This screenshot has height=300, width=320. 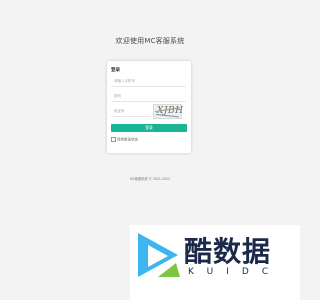 I want to click on page-title: 欢迎使用MC客服系统, so click(x=150, y=41).